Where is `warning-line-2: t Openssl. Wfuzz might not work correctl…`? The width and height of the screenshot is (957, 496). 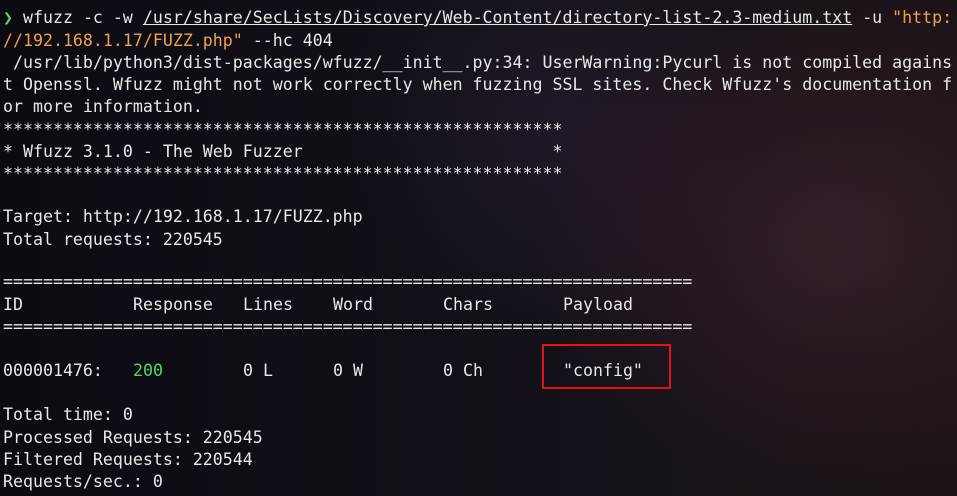 warning-line-2: t Openssl. Wfuzz might not work correctl… is located at coordinates (478, 84).